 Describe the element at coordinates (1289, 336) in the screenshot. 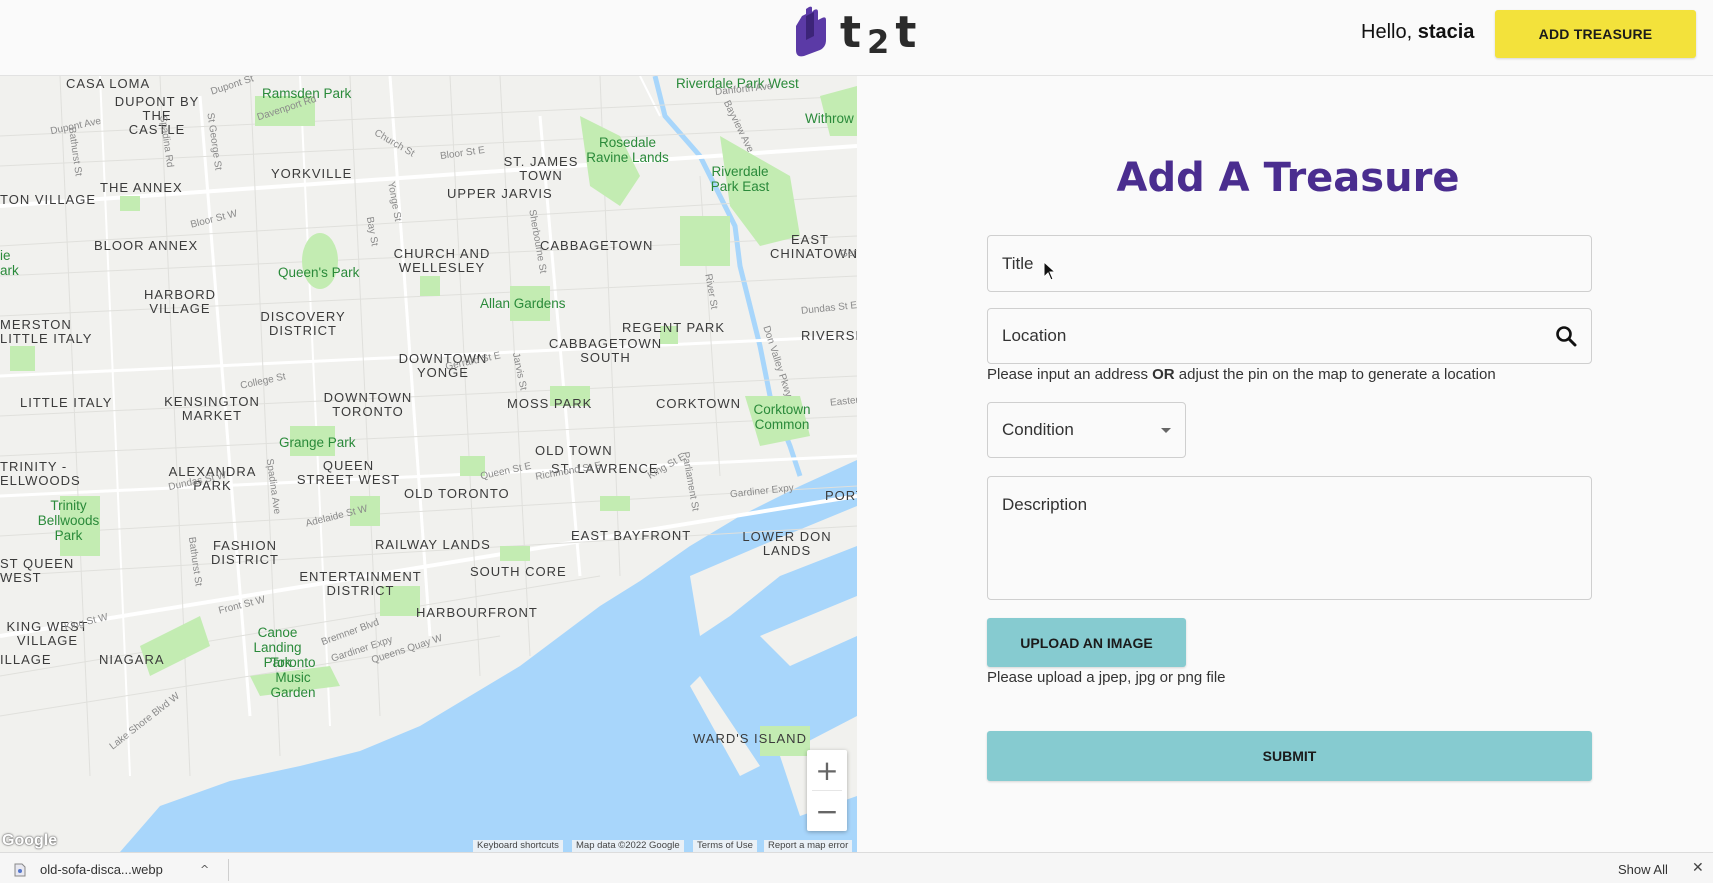

I see `location-input: Location` at that location.